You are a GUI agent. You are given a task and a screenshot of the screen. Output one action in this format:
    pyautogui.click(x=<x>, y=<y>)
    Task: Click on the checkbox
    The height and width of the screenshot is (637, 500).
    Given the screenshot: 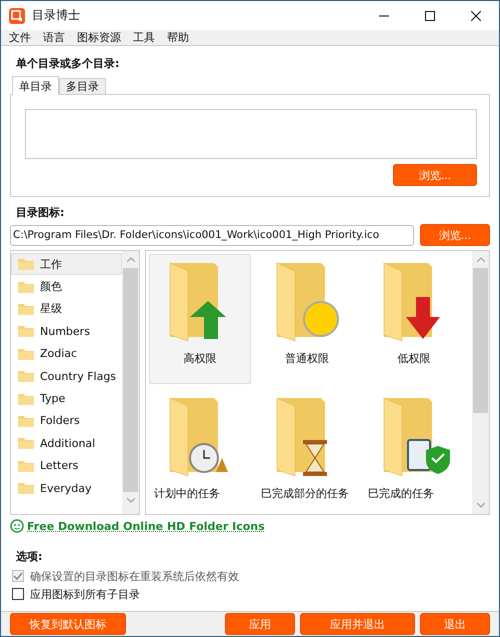 What is the action you would take?
    pyautogui.click(x=18, y=594)
    